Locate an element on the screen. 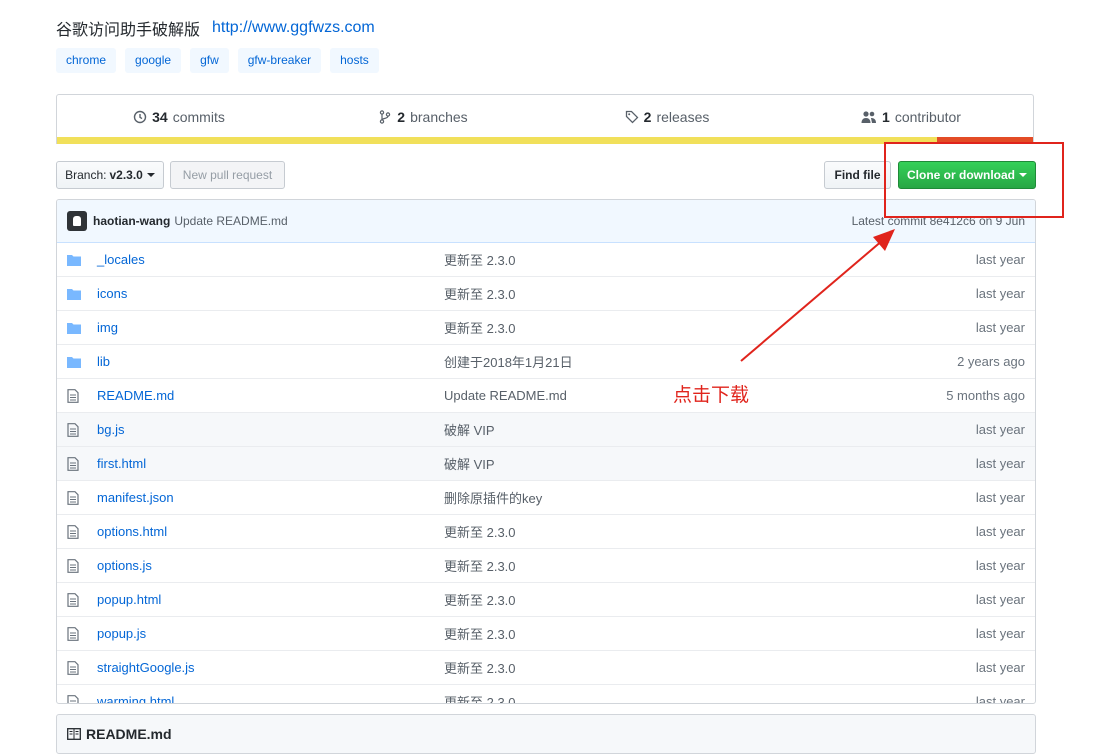 This screenshot has width=1113, height=754. contributors-count: 1 is located at coordinates (886, 116).